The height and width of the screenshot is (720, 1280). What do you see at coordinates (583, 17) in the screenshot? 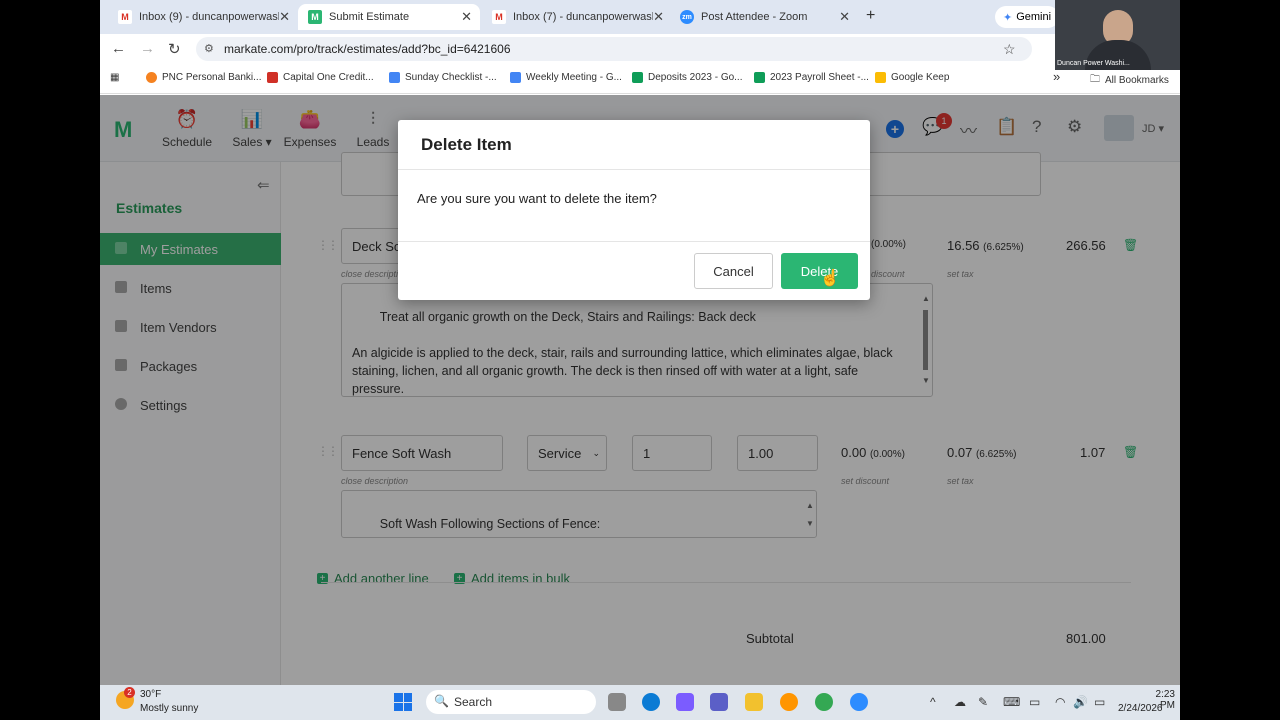
I see `tab-title: Inbox (7) - duncanpowerwashing` at bounding box center [583, 17].